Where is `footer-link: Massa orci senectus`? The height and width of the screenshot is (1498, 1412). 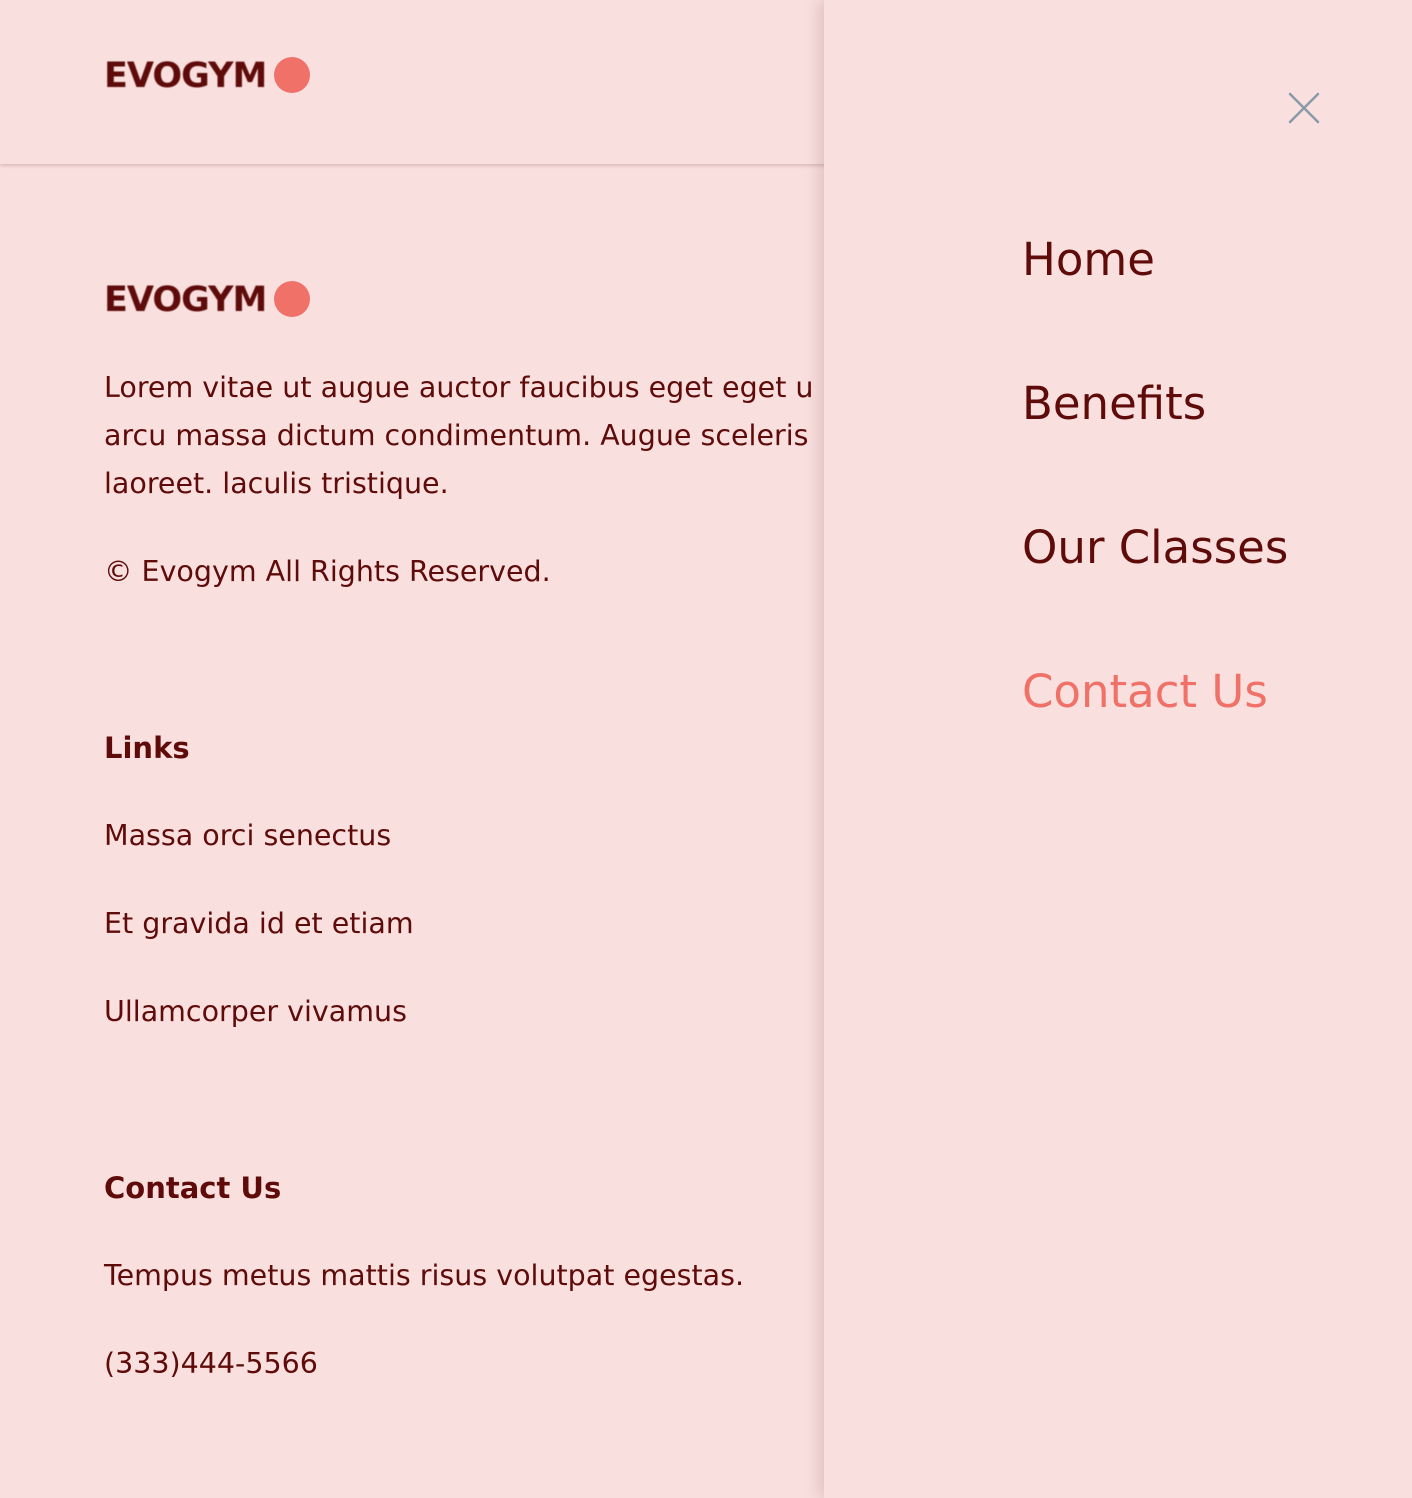
footer-link: Massa orci senectus is located at coordinates (247, 836).